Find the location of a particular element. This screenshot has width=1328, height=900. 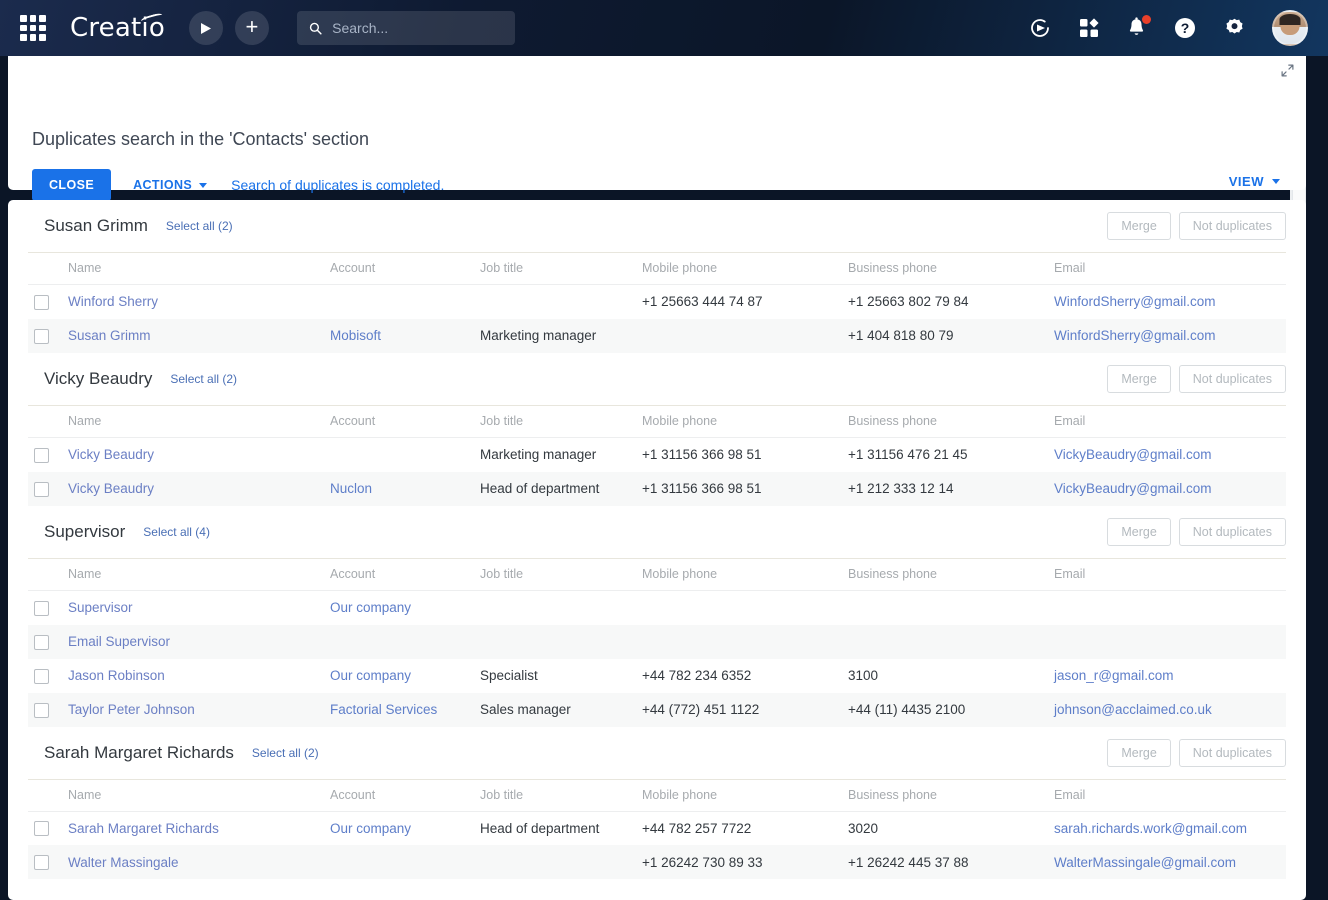

name-link: Sarah Margaret Richards is located at coordinates (143, 828).